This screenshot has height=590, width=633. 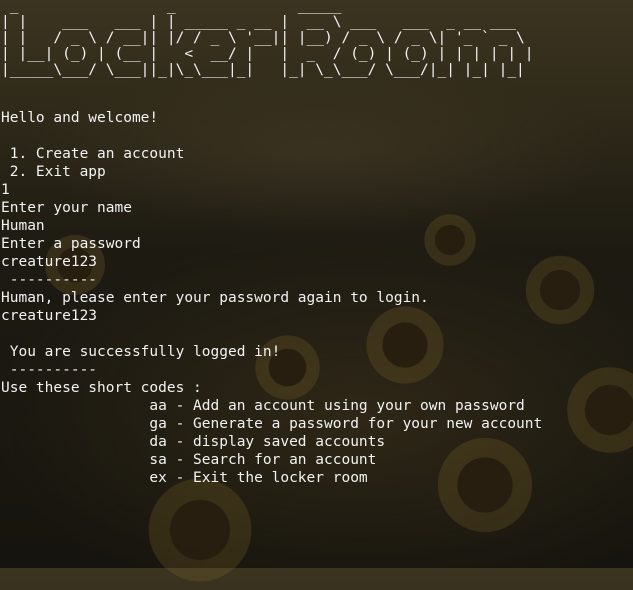 What do you see at coordinates (101, 388) in the screenshot?
I see `short-codes-heading: Use these short codes :` at bounding box center [101, 388].